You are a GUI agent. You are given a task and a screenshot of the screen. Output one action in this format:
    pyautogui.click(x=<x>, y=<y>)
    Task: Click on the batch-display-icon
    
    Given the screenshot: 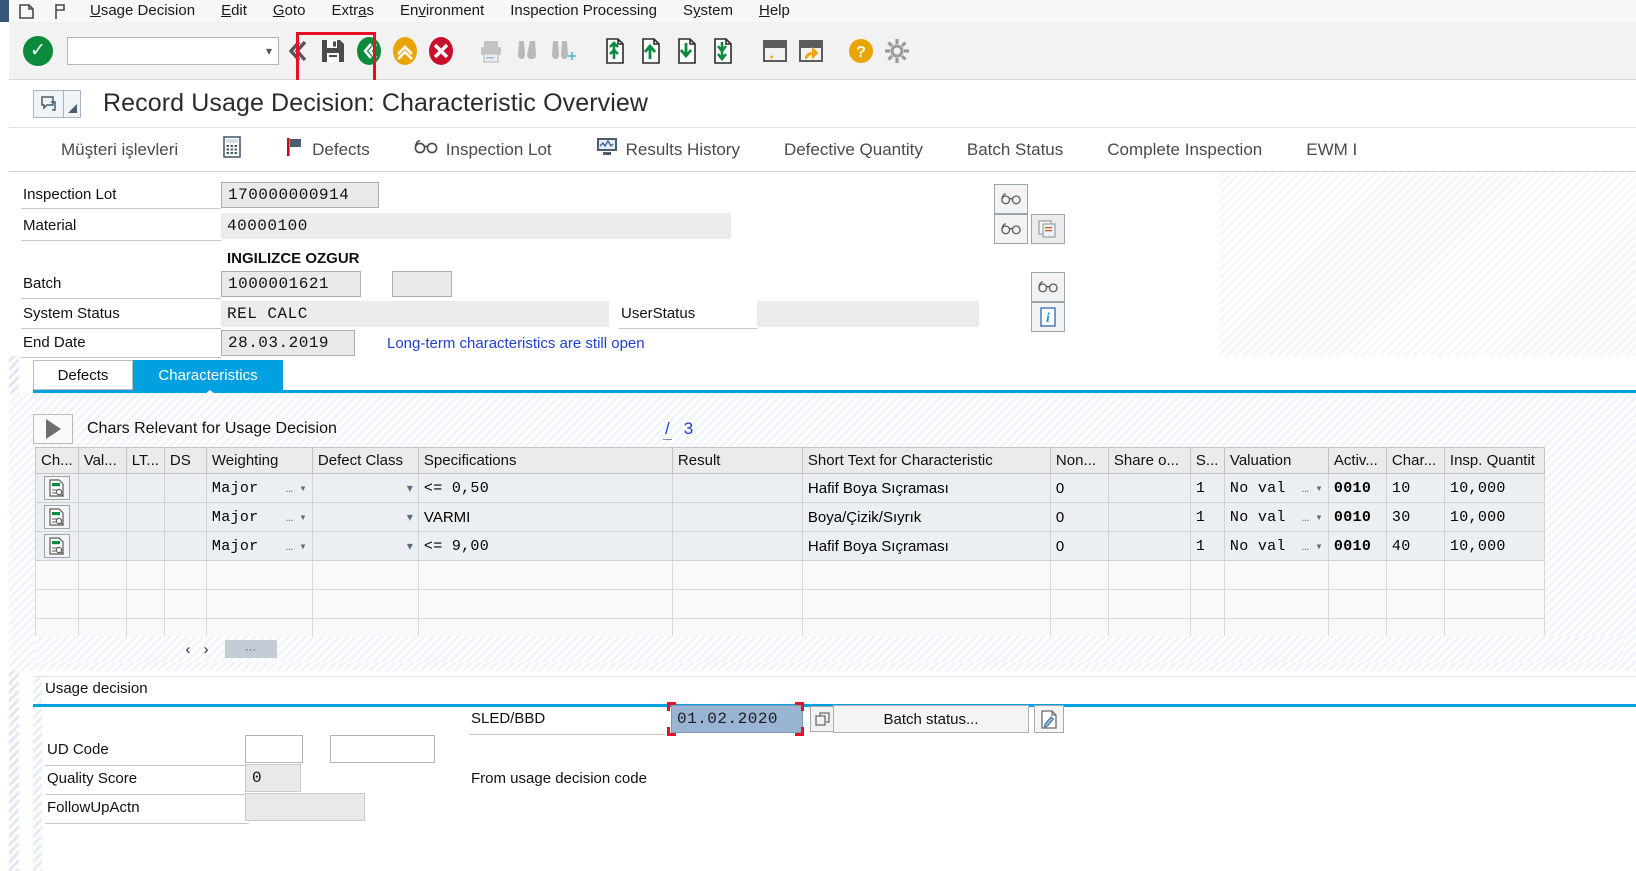 What is the action you would take?
    pyautogui.click(x=1048, y=287)
    